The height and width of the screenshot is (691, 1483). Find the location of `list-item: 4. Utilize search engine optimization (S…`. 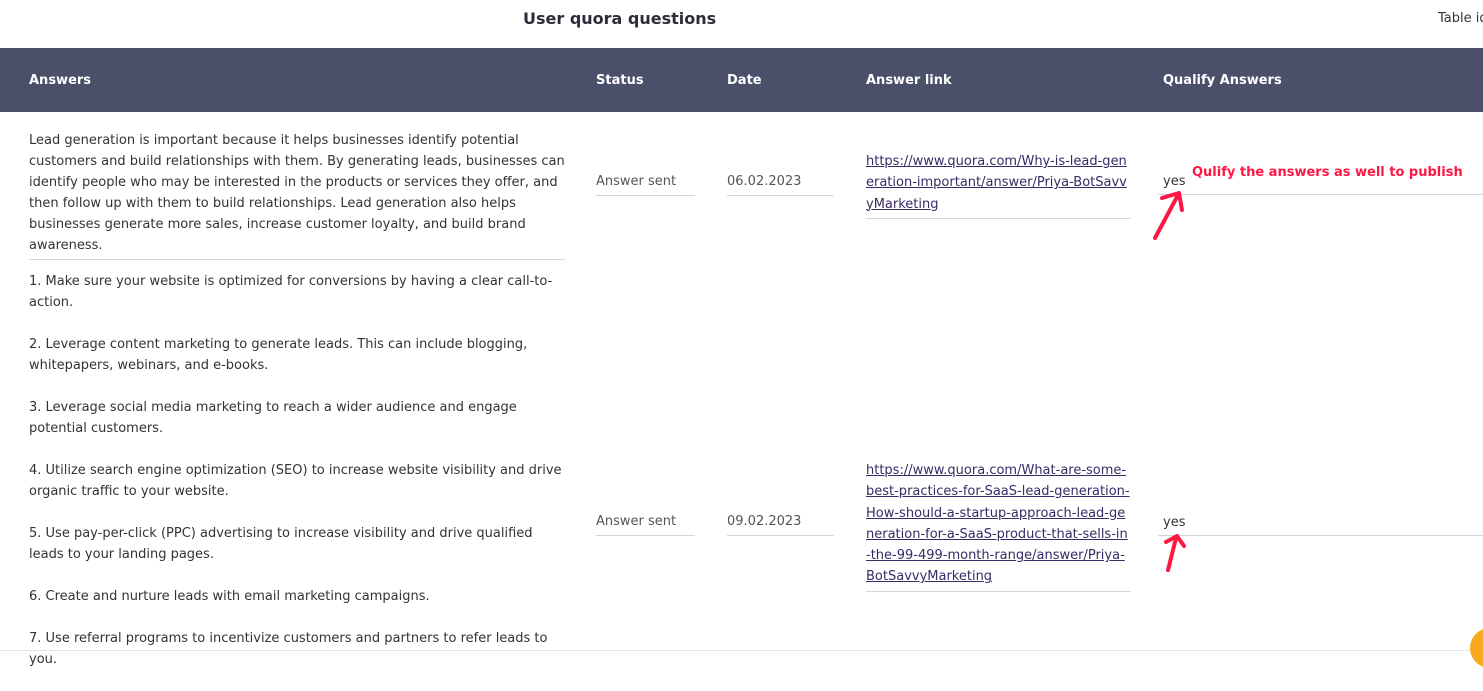

list-item: 4. Utilize search engine optimization (S… is located at coordinates (295, 481).